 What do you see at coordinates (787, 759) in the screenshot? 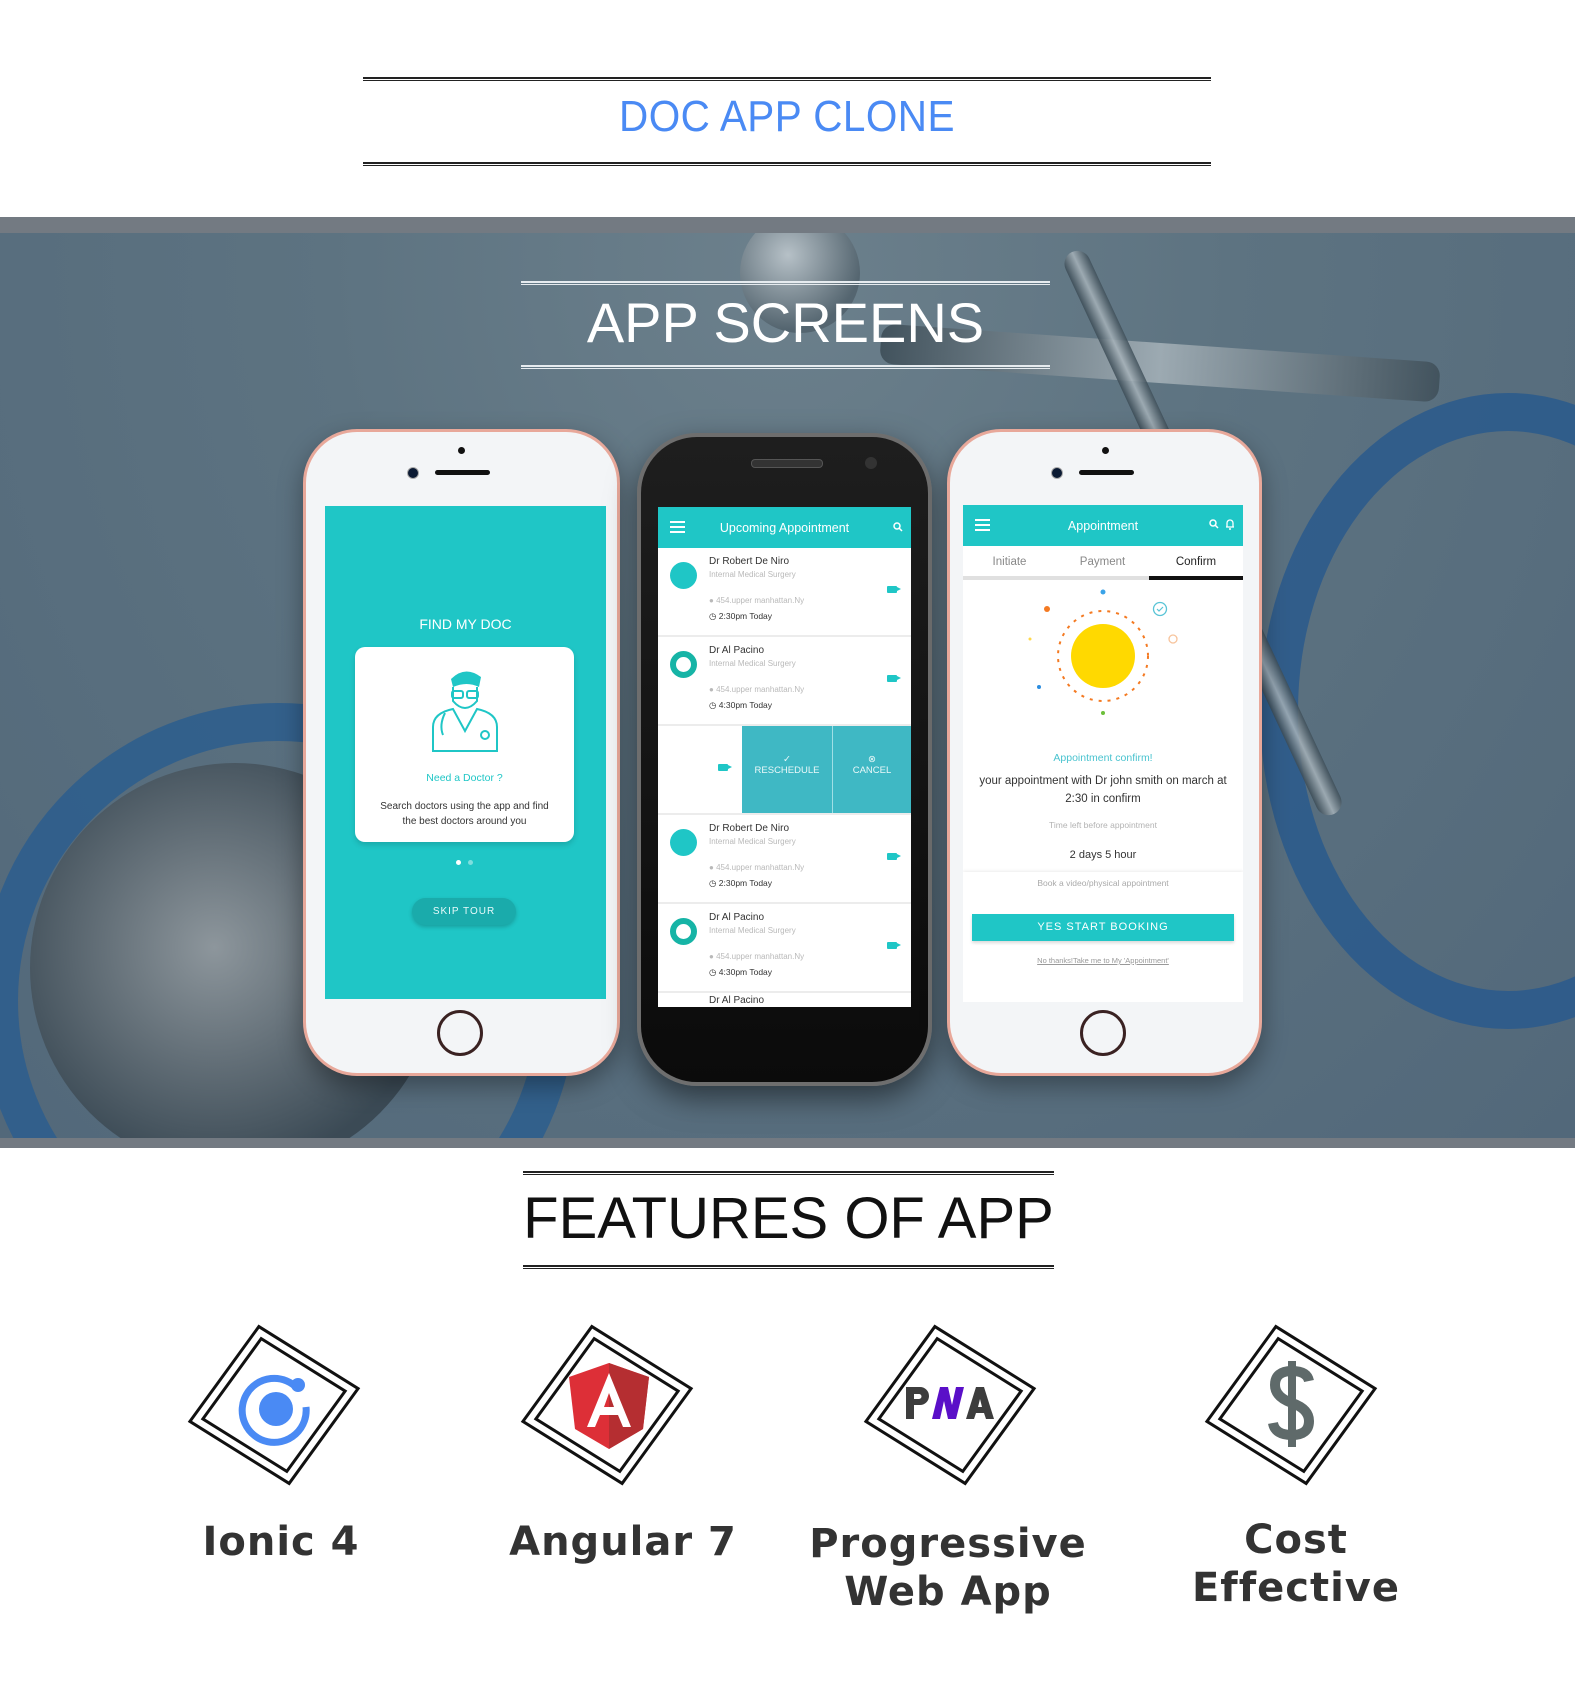
I see `reschedule-icon: ✓` at bounding box center [787, 759].